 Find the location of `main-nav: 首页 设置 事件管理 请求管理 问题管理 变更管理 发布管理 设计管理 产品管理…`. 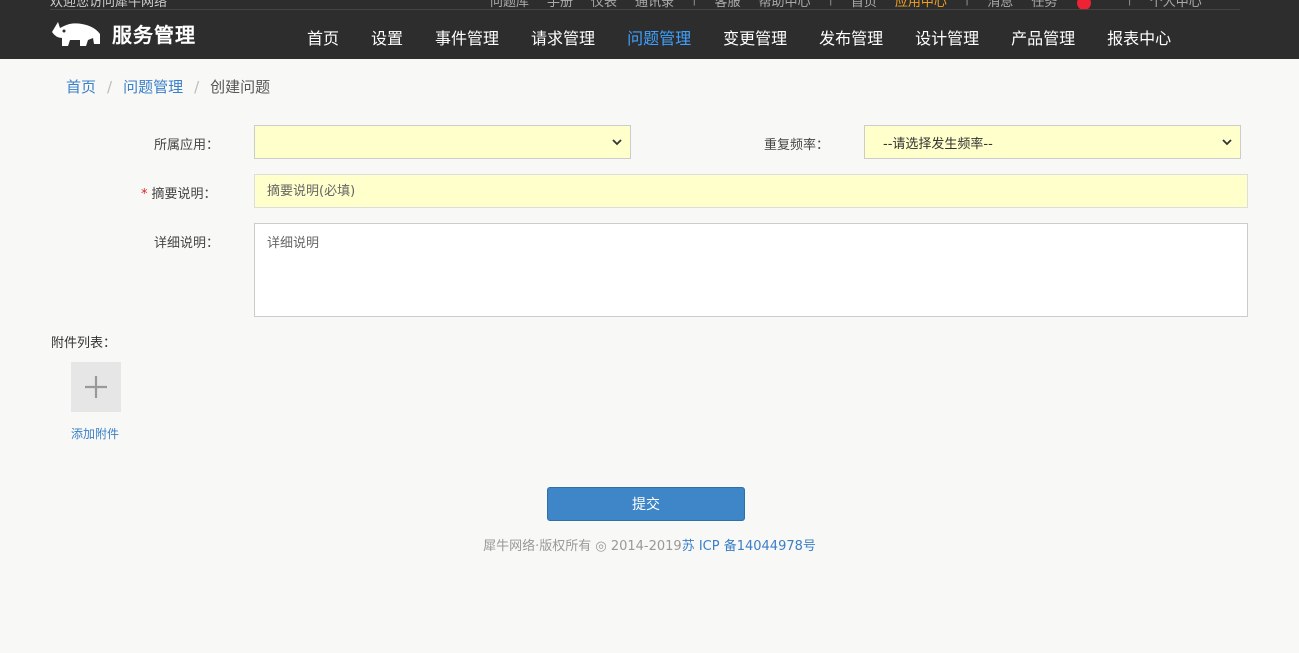

main-nav: 首页 设置 事件管理 请求管理 问题管理 变更管理 发布管理 设计管理 产品管理… is located at coordinates (739, 39).